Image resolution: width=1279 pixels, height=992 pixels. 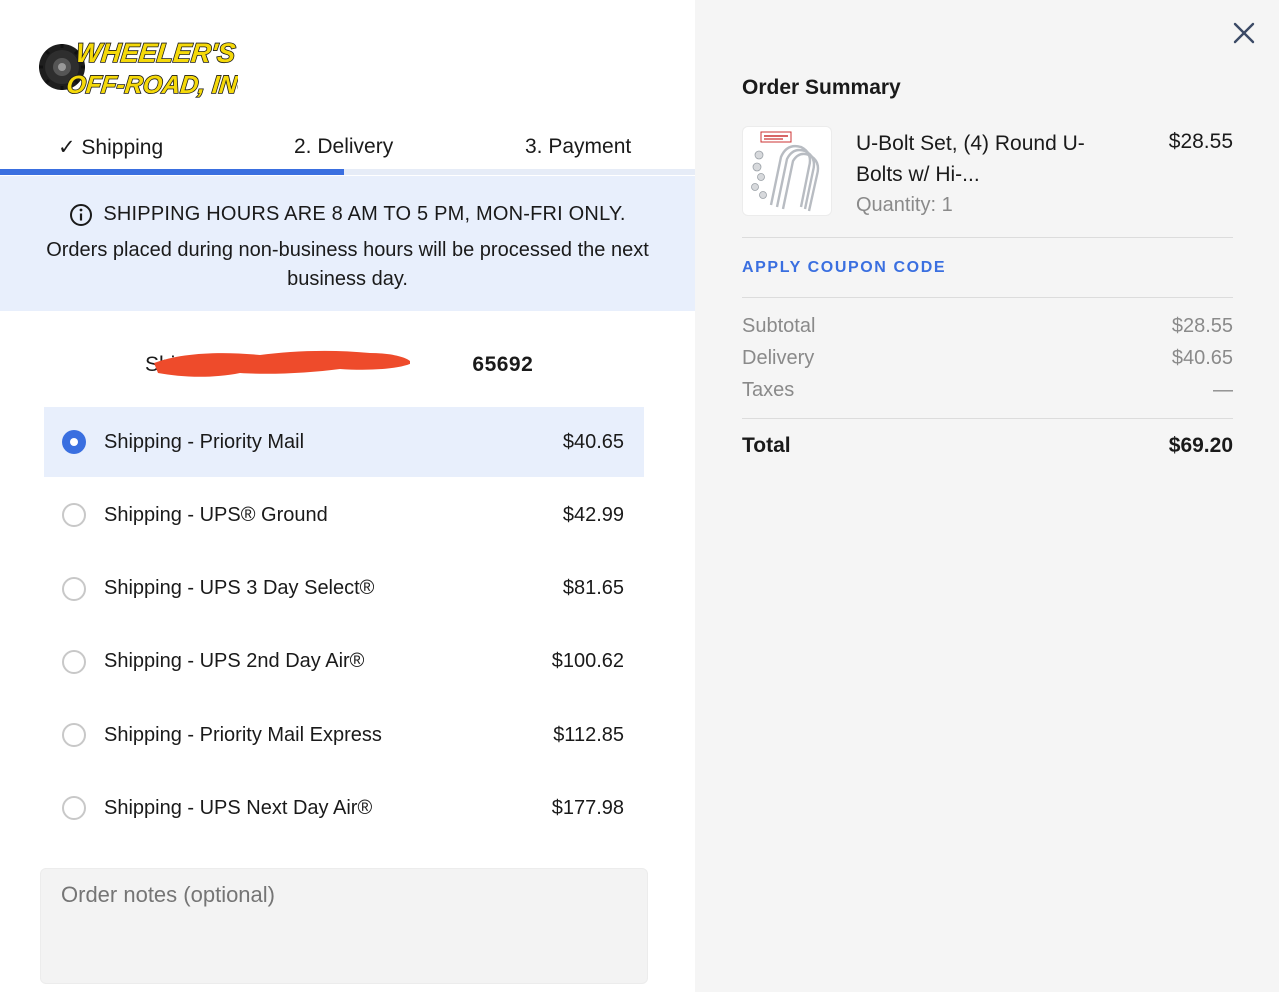 I want to click on shipping-option: Shipping - UPS Next Day Air® $177.98, so click(x=344, y=808).